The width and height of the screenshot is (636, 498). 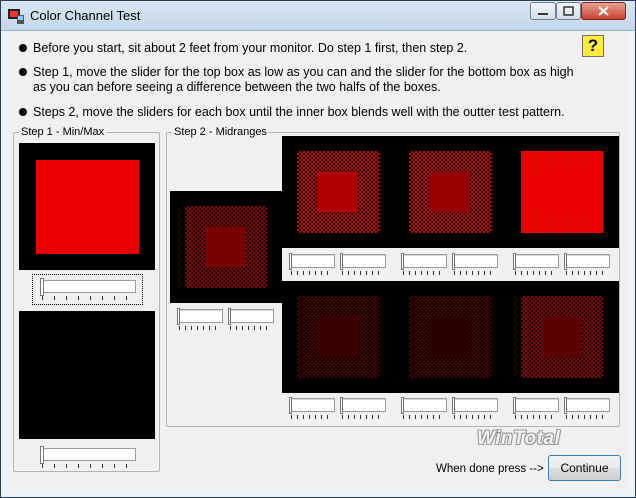 What do you see at coordinates (87, 375) in the screenshot?
I see `step1-bottom-test-box` at bounding box center [87, 375].